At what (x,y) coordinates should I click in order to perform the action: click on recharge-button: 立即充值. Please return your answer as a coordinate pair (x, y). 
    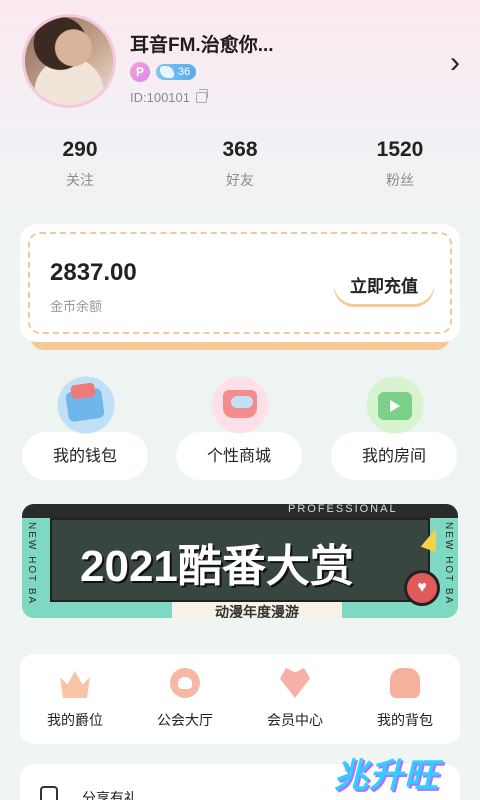
    Looking at the image, I should click on (384, 284).